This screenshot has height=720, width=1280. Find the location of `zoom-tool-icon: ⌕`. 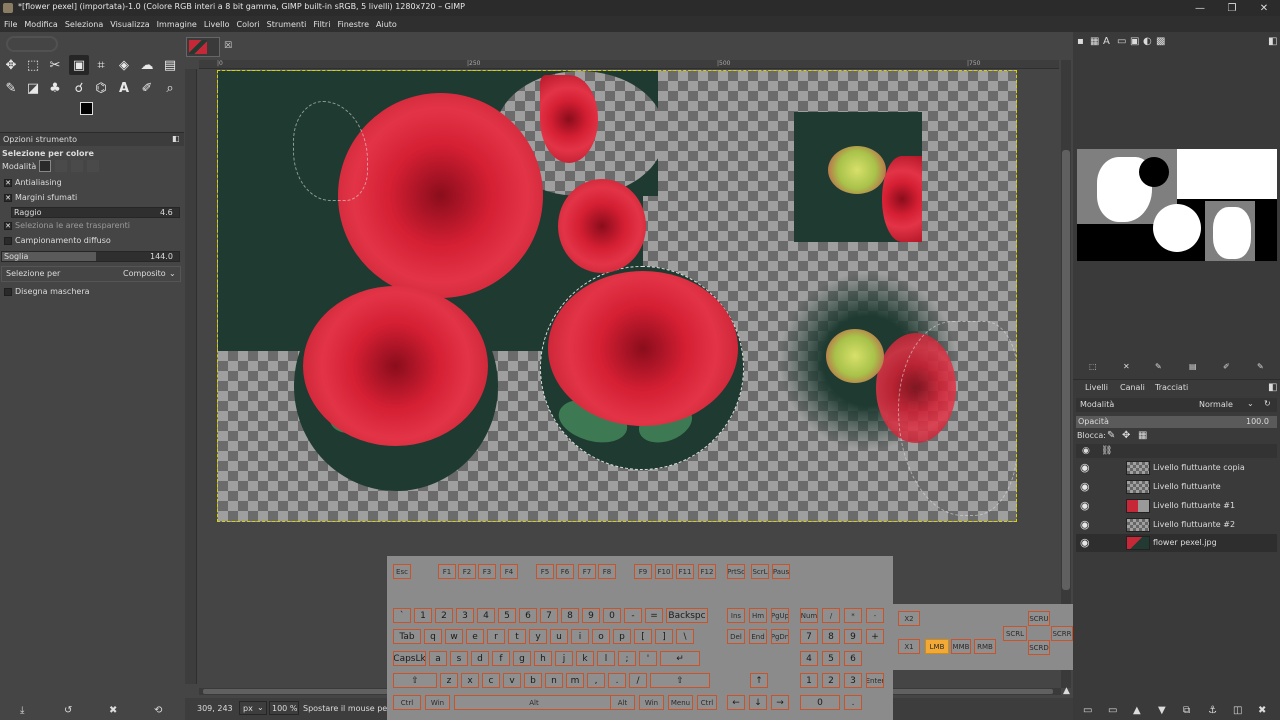

zoom-tool-icon: ⌕ is located at coordinates (170, 88).